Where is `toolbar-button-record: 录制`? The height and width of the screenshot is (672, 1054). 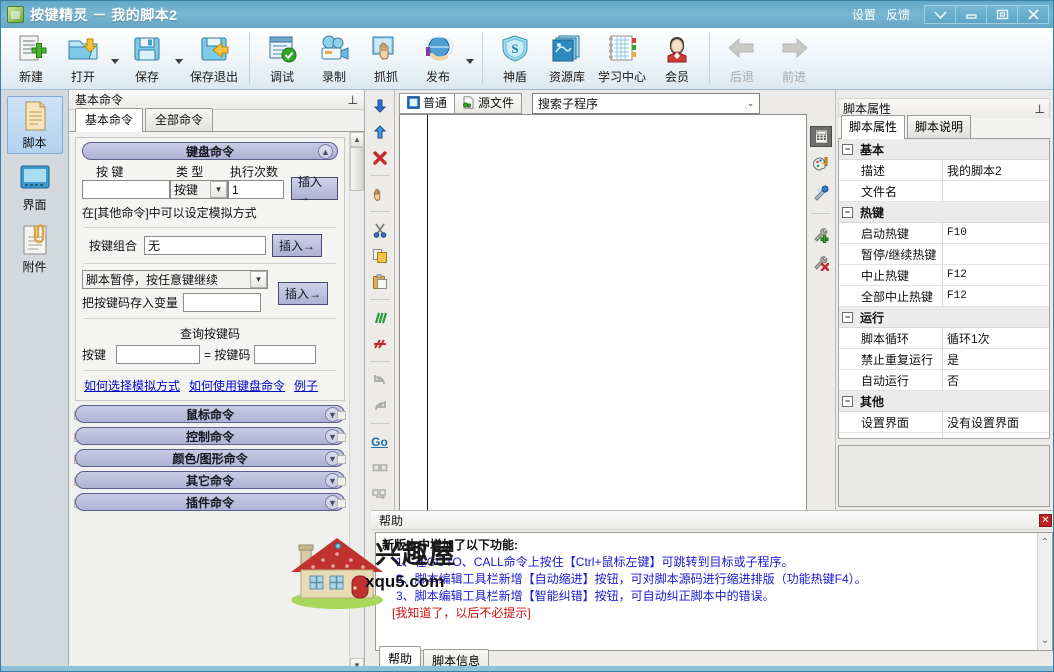 toolbar-button-record: 录制 is located at coordinates (334, 59).